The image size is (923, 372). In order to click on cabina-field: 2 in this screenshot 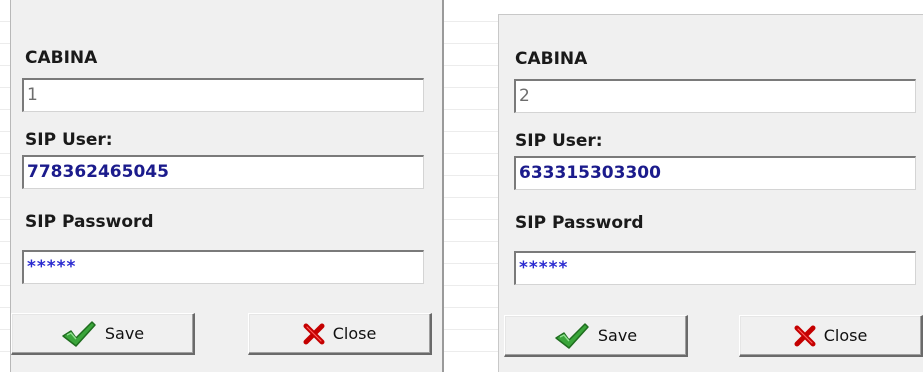, I will do `click(715, 96)`.